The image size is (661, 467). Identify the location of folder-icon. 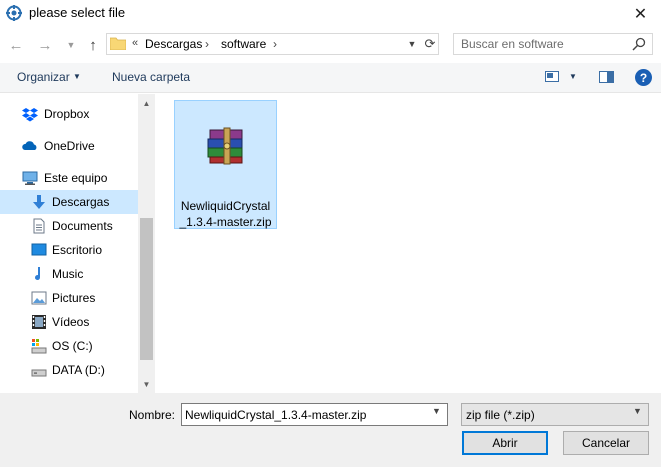
(118, 43).